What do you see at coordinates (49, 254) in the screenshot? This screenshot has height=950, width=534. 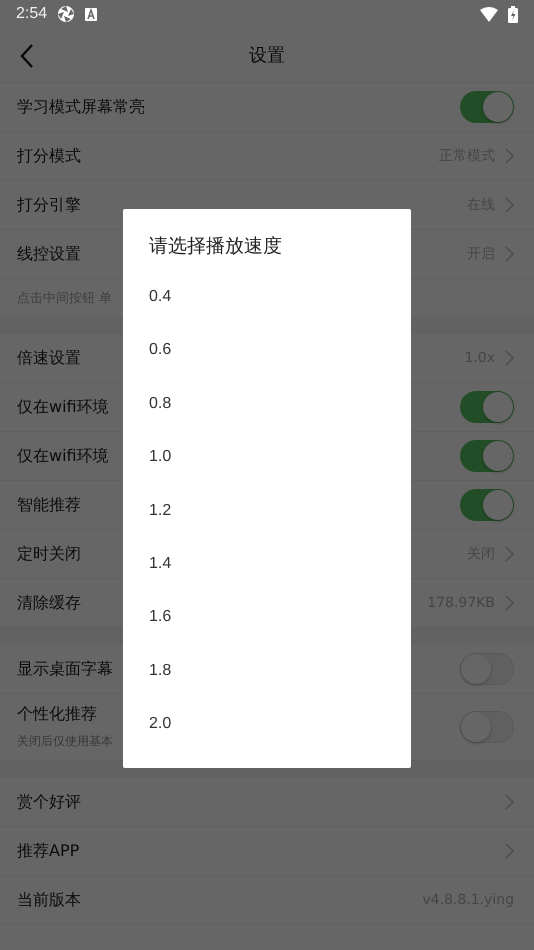 I see `setting-label: 线控设置` at bounding box center [49, 254].